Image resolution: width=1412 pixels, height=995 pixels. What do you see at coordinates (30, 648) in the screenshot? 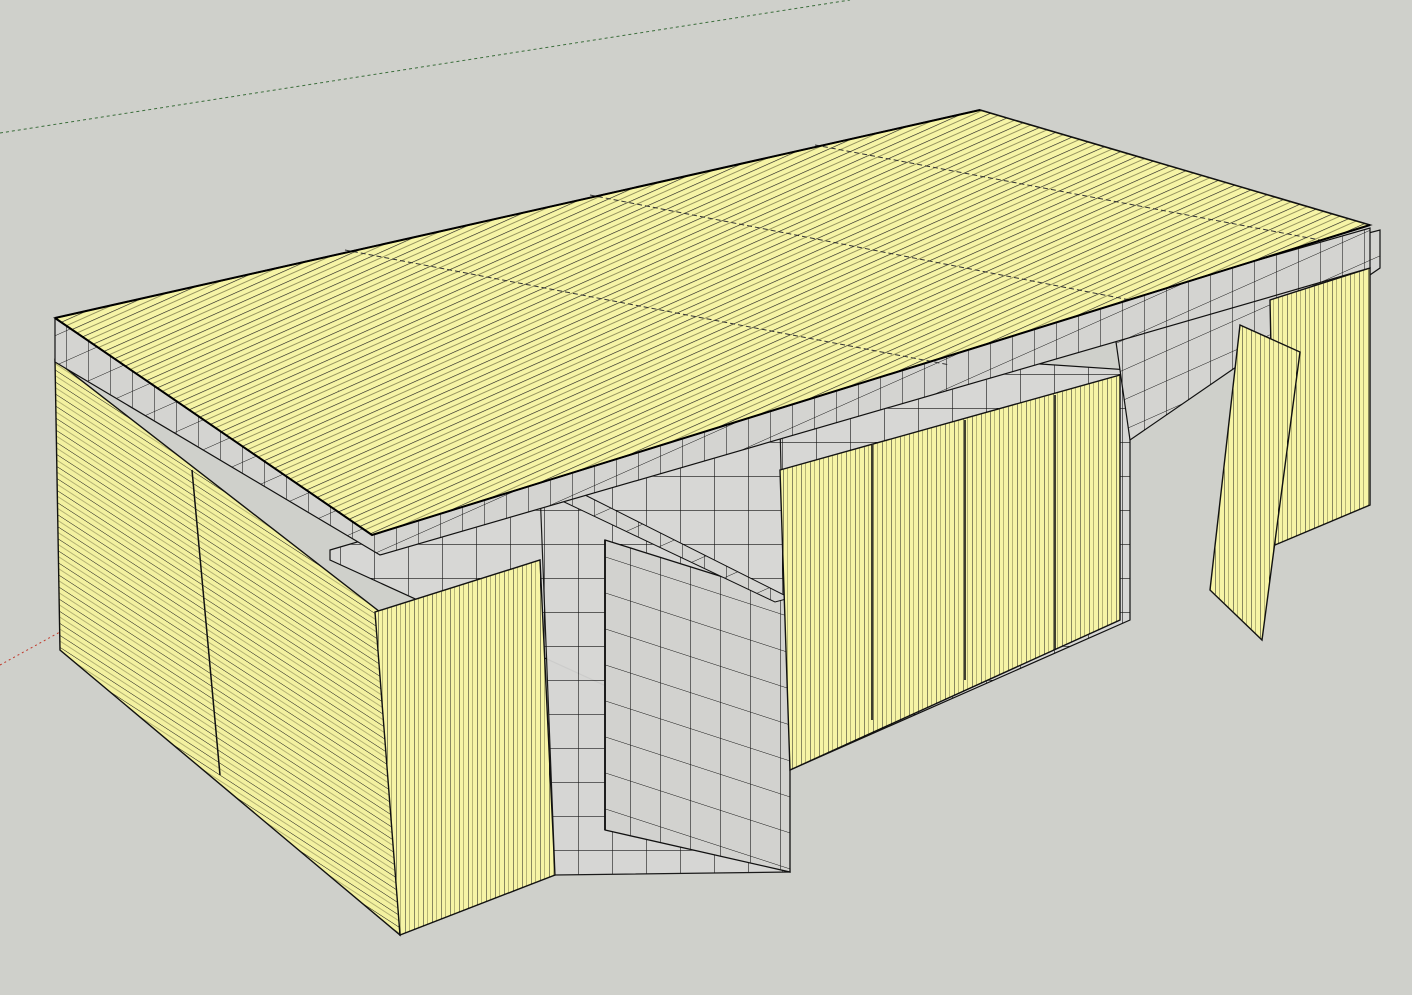
I see `red-axis-line` at bounding box center [30, 648].